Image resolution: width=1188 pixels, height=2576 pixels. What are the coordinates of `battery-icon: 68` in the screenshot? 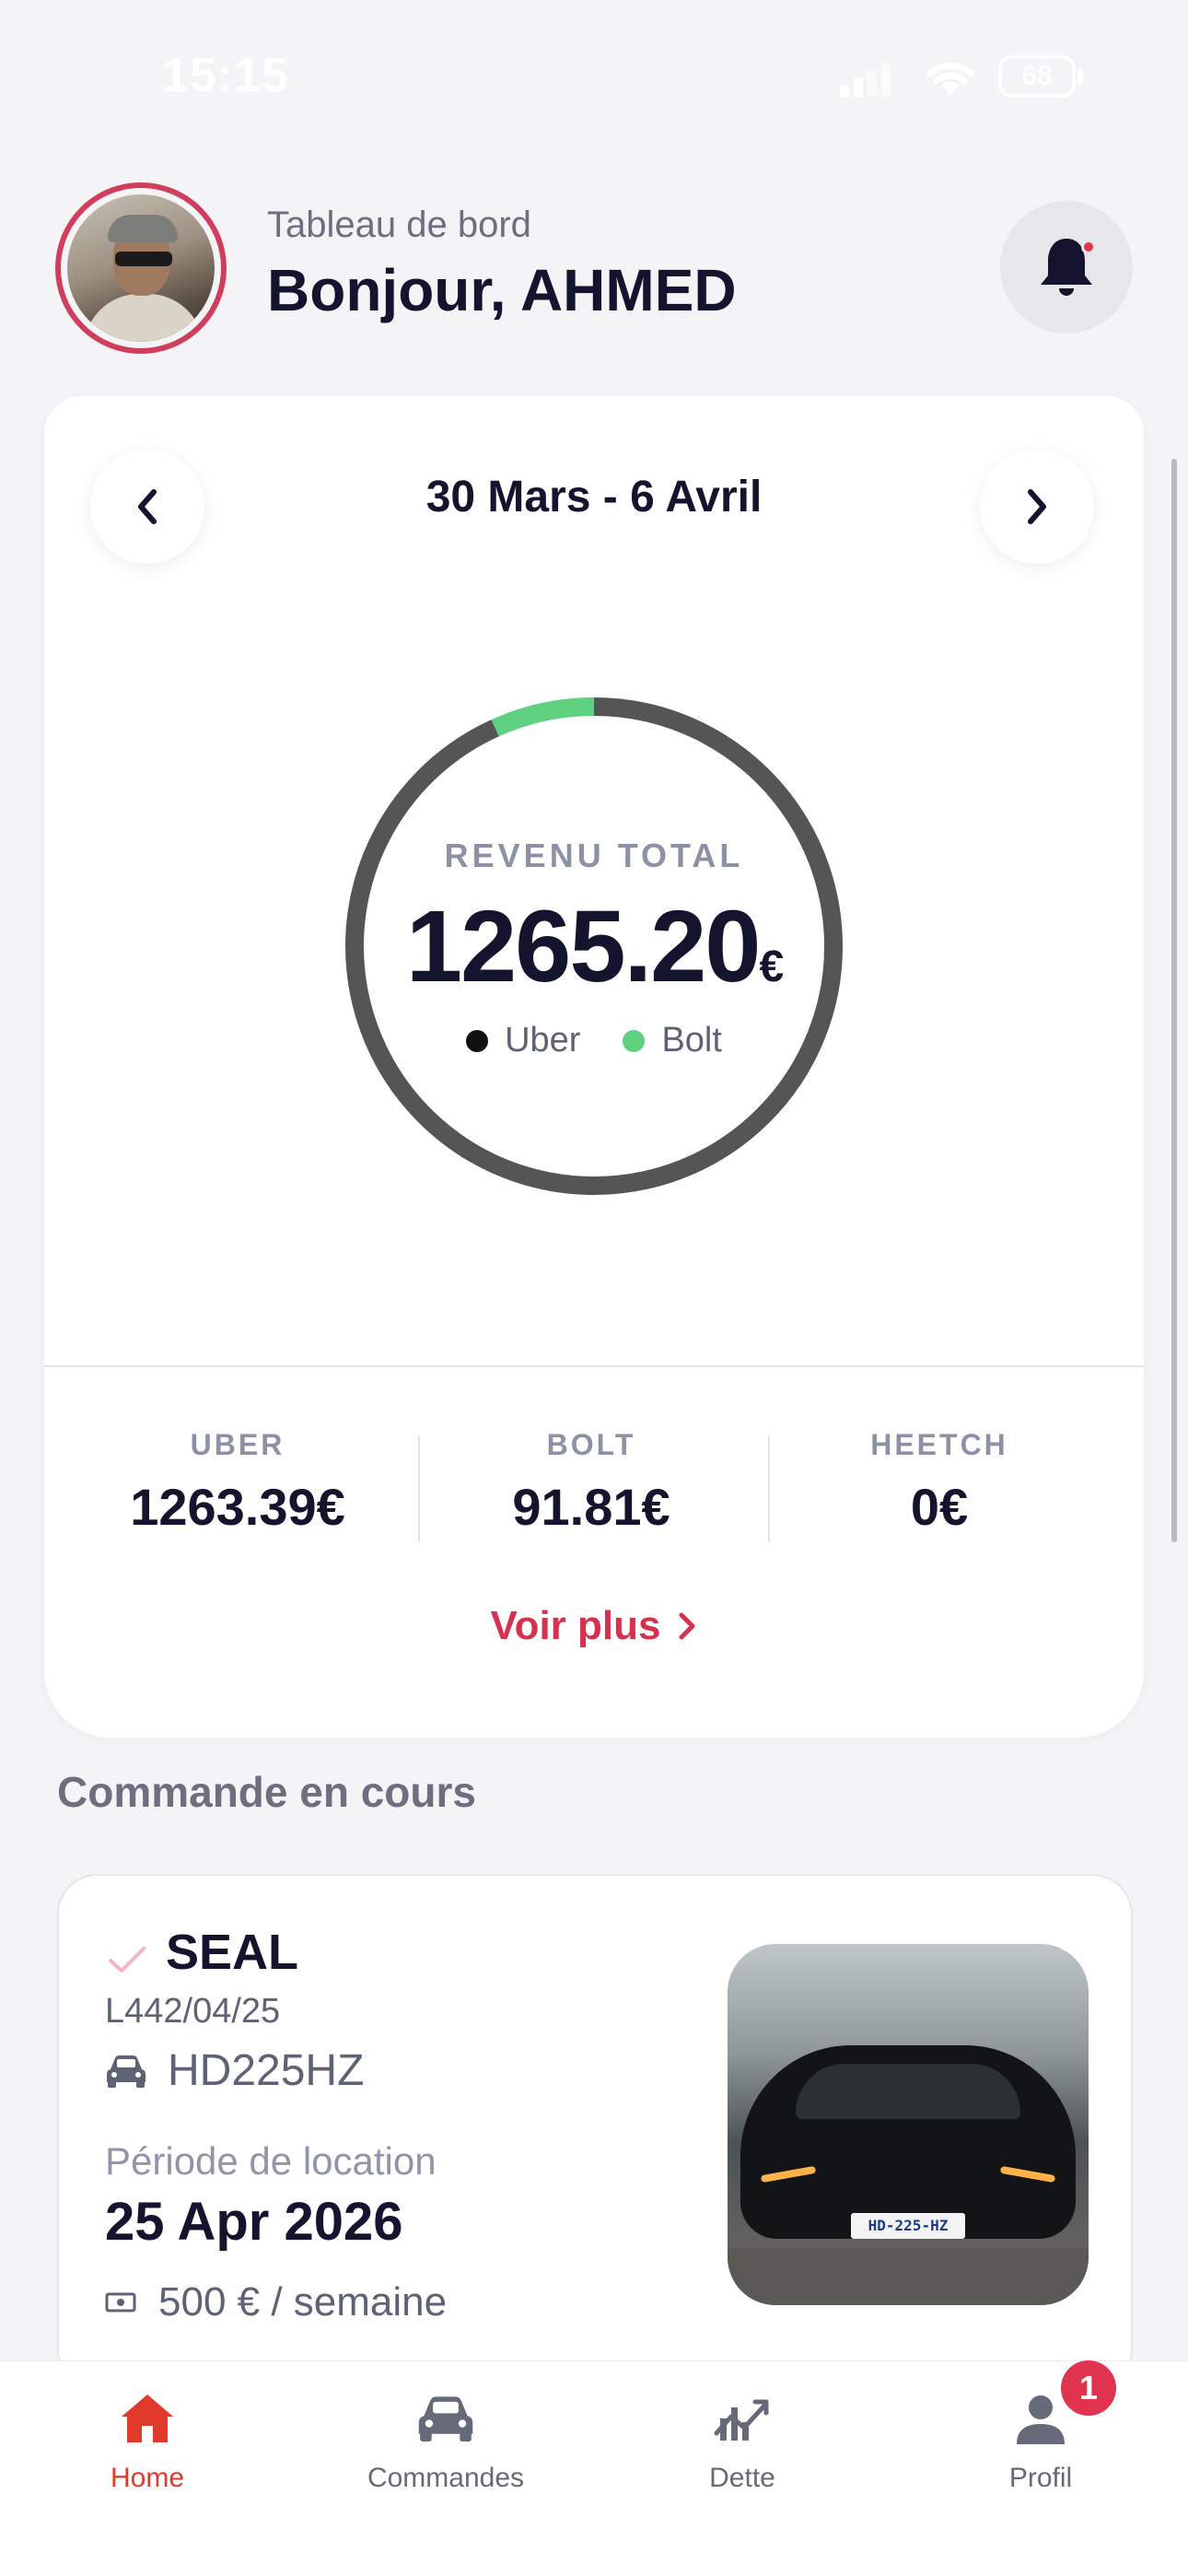 It's located at (1037, 76).